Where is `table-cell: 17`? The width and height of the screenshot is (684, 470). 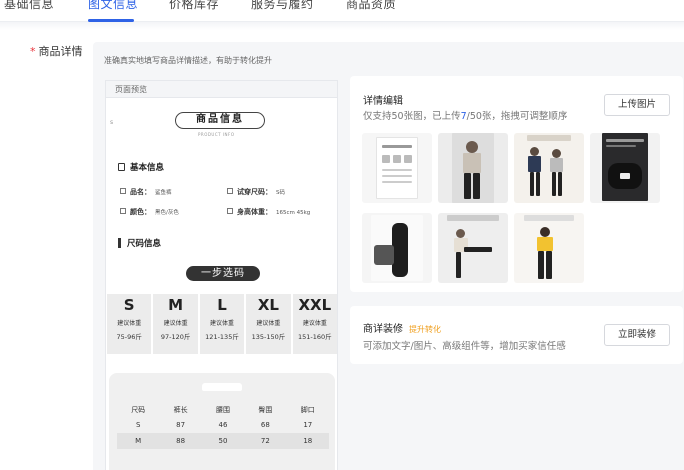
table-cell: 17 is located at coordinates (308, 425).